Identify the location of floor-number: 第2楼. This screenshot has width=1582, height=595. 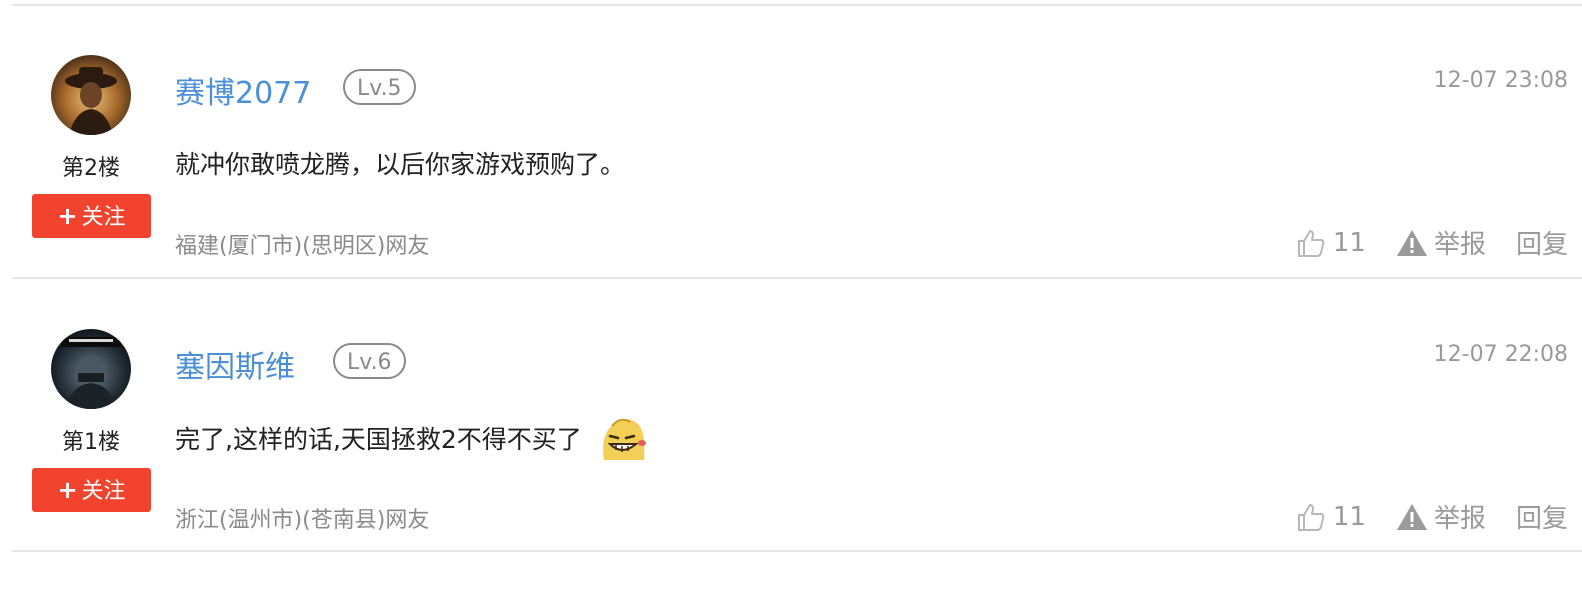
(91, 168).